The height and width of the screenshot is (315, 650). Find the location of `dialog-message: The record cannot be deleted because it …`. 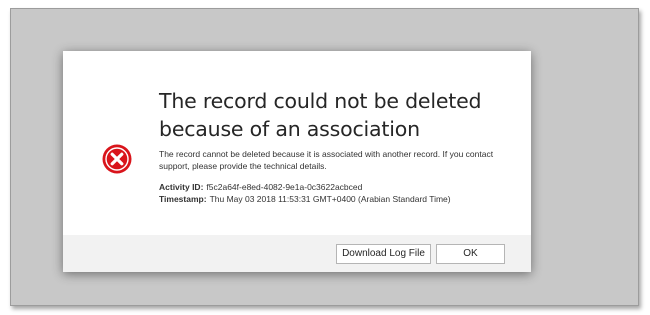

dialog-message: The record cannot be deleted because it … is located at coordinates (326, 160).